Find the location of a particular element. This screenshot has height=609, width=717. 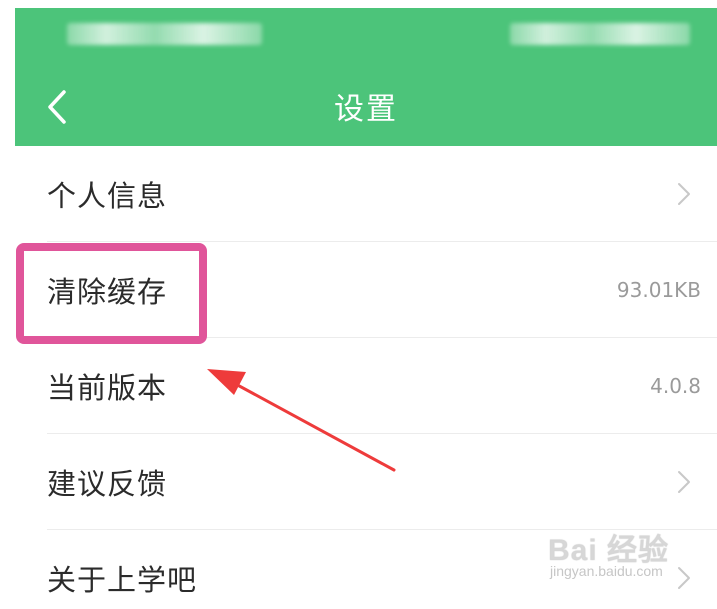

page-title: 设置 is located at coordinates (366, 109).